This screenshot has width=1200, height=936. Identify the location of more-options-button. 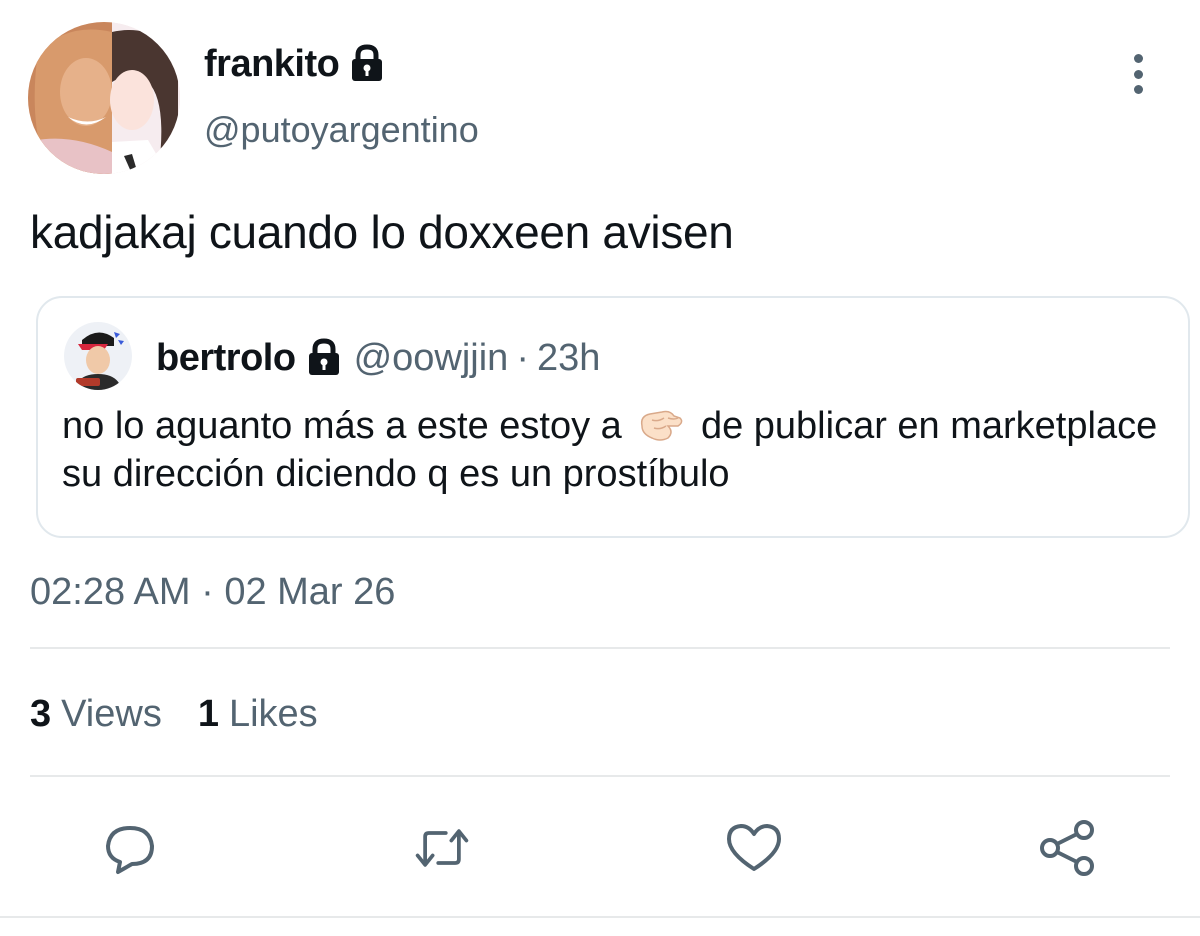
(1138, 74).